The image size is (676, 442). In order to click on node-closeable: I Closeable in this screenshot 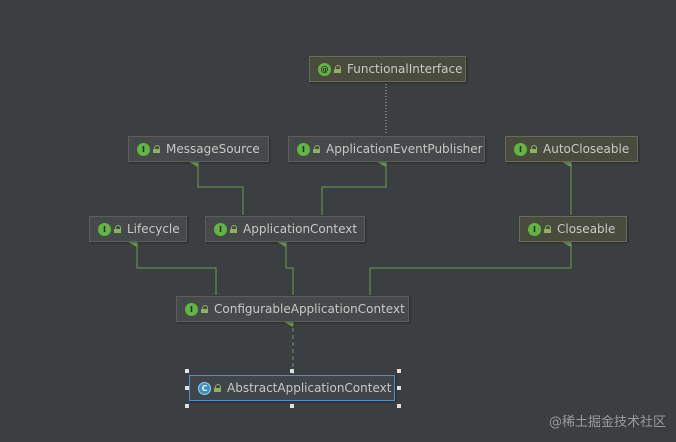, I will do `click(573, 229)`.